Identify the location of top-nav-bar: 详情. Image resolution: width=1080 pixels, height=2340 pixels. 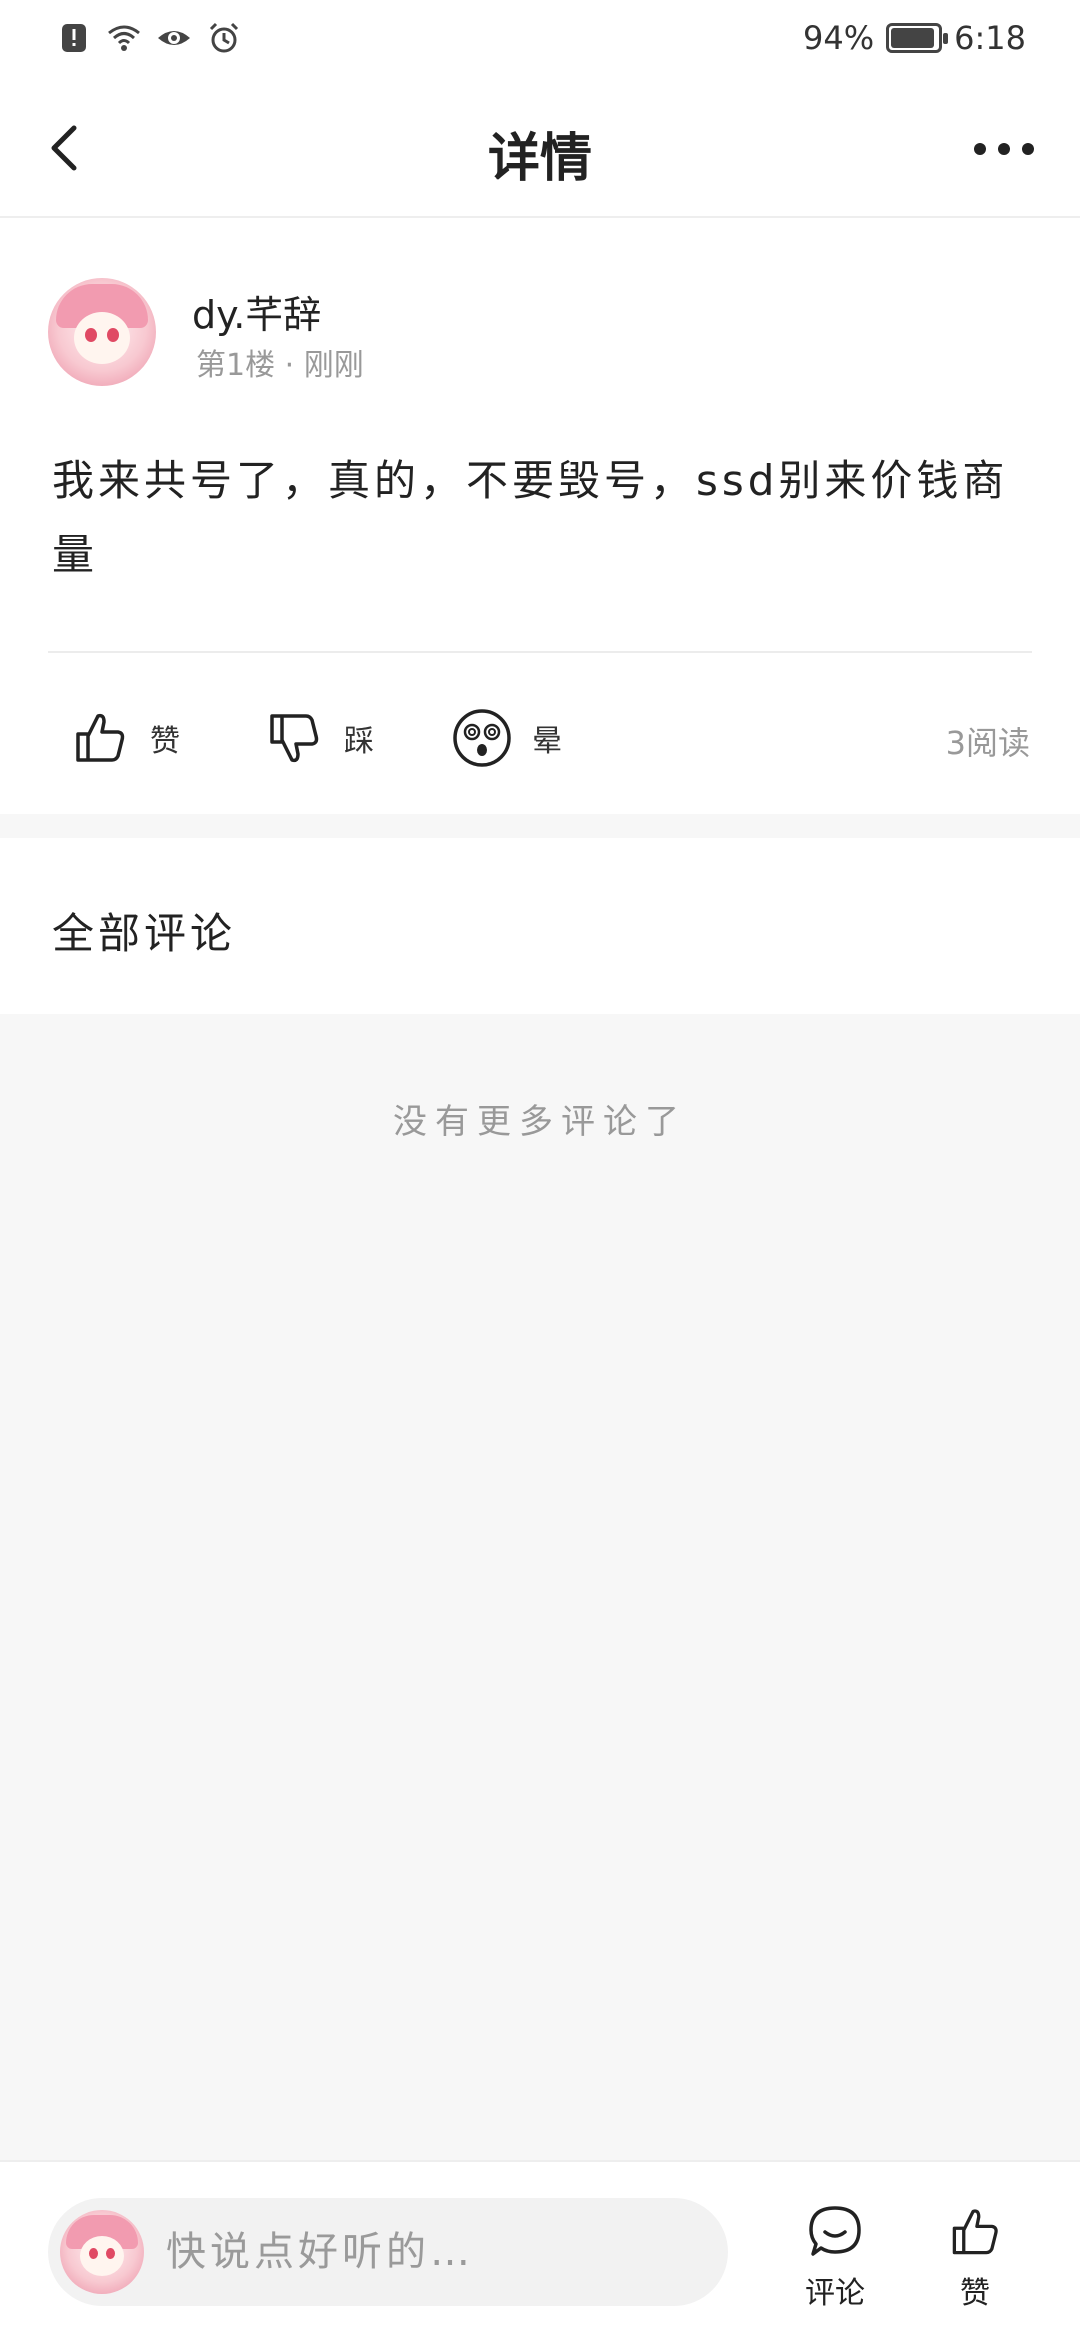
(540, 147).